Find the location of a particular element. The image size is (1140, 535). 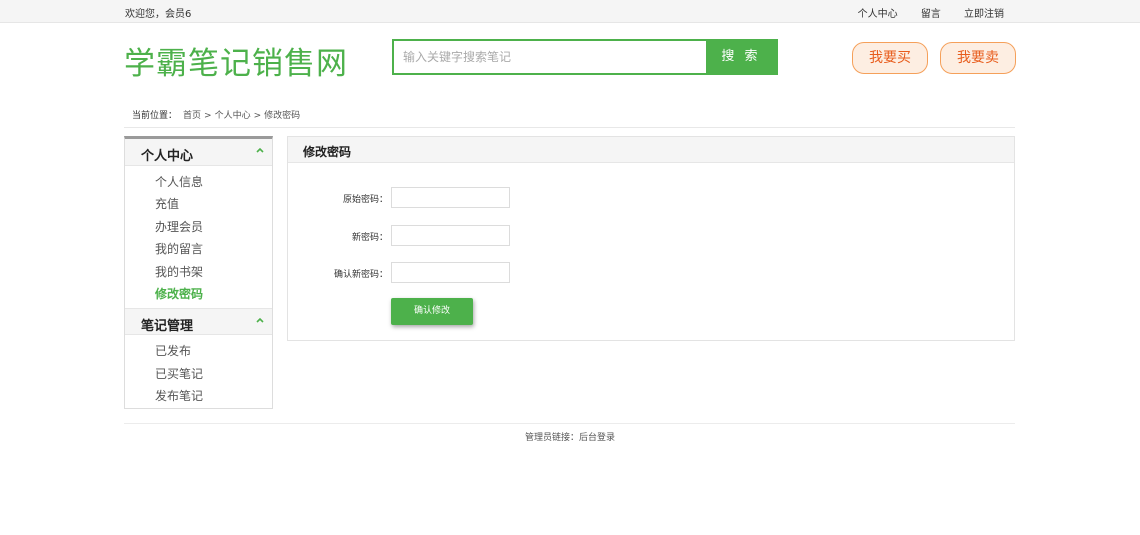

old-password-label: 原始密码： is located at coordinates (365, 200).